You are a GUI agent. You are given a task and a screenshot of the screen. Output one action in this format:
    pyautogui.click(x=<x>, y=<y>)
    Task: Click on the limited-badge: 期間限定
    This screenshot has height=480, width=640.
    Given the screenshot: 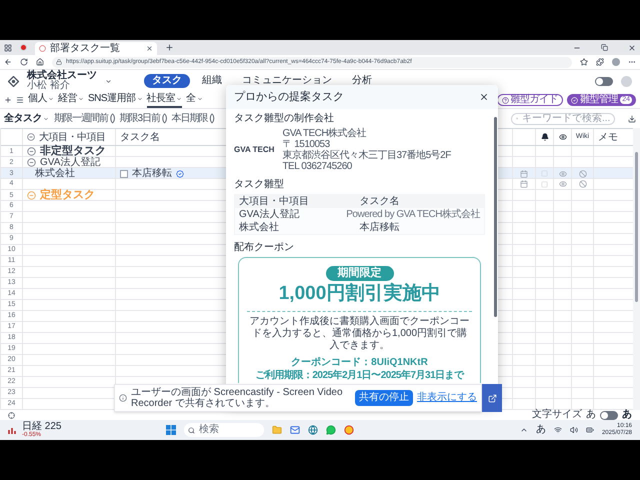 What is the action you would take?
    pyautogui.click(x=360, y=273)
    